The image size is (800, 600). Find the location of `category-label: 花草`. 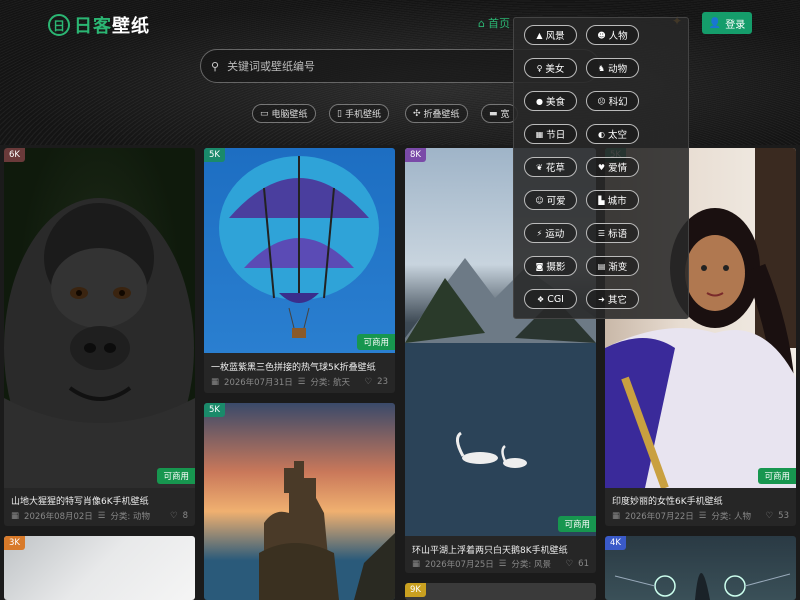

category-label: 花草 is located at coordinates (555, 168).